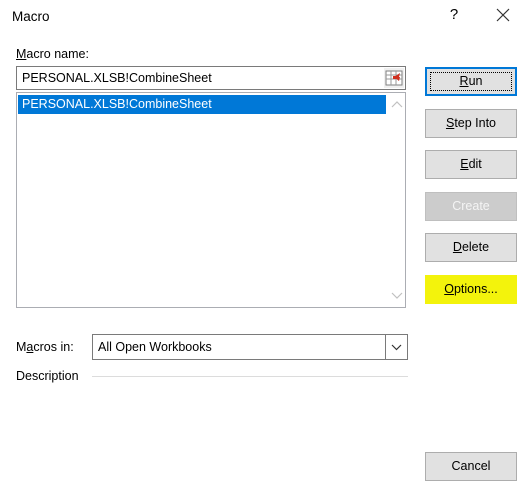  Describe the element at coordinates (397, 295) in the screenshot. I see `scroll-down-icon` at that location.